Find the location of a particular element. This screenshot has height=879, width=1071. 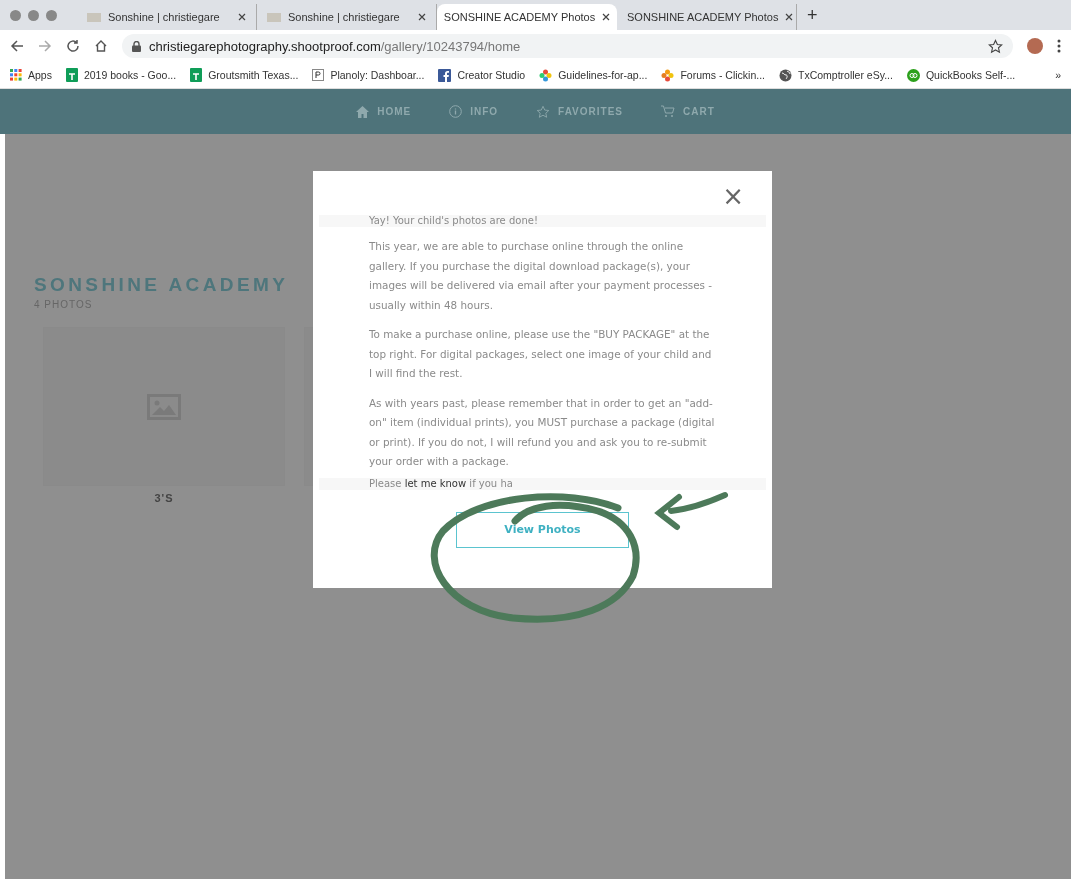

address-bar: christiegarephotography.shootproof.com/gallery/10243794/home is located at coordinates (567, 46).